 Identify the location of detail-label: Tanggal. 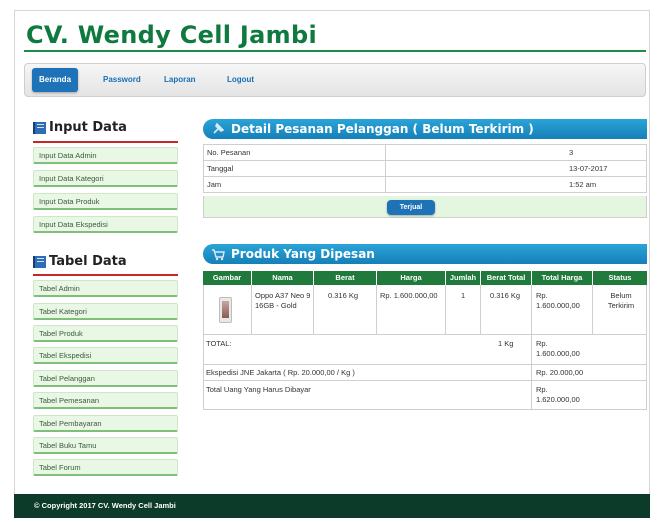
(294, 168).